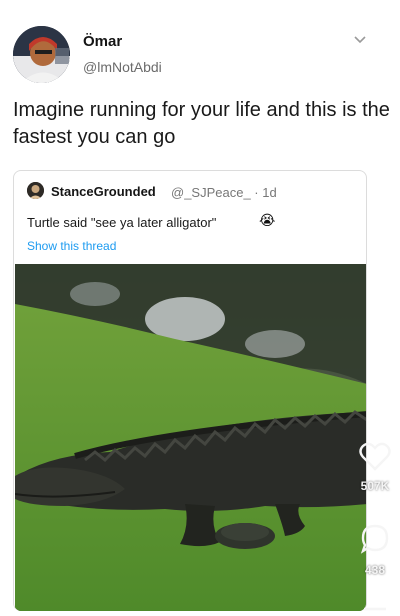 The image size is (400, 616). I want to click on author-name: Ömar, so click(102, 41).